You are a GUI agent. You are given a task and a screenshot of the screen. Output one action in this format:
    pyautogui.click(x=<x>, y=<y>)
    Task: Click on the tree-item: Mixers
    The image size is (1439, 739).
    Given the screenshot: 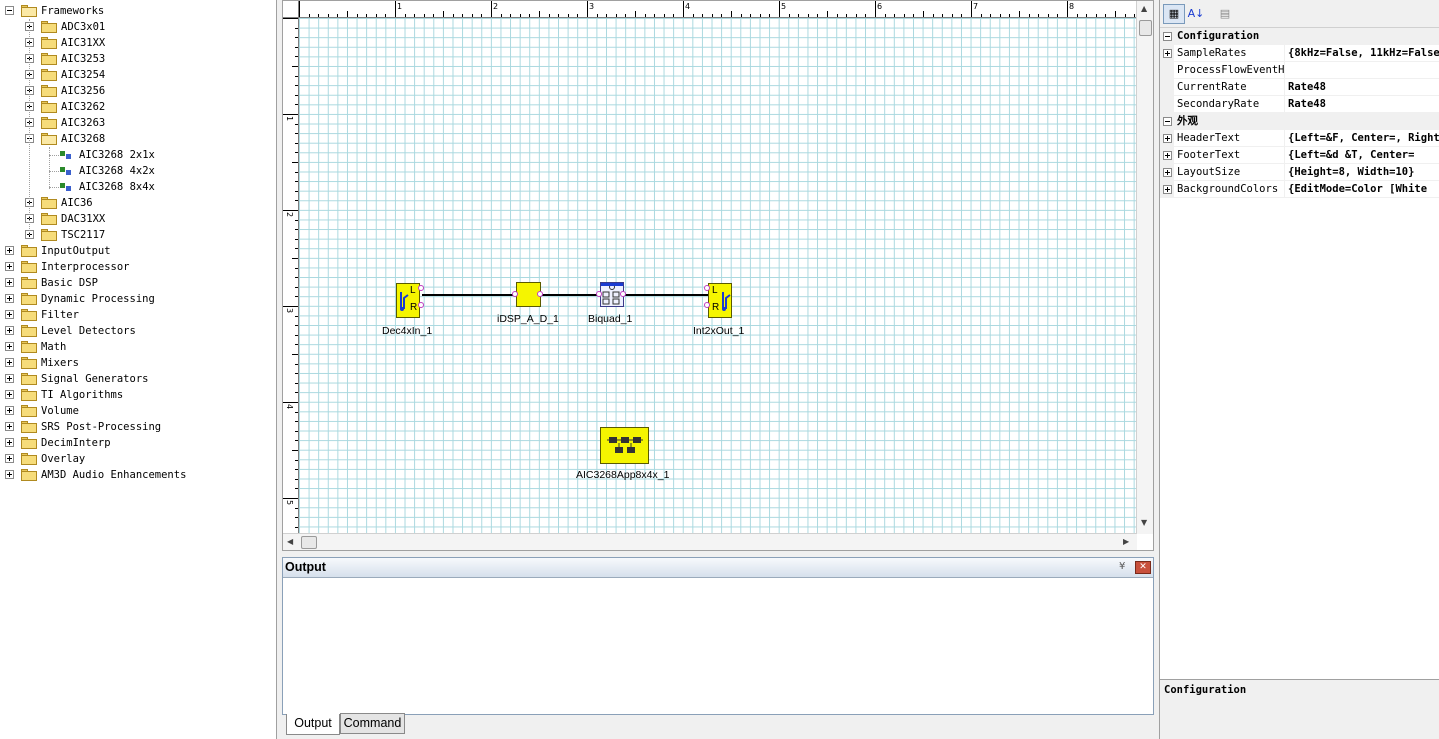 What is the action you would take?
    pyautogui.click(x=138, y=363)
    